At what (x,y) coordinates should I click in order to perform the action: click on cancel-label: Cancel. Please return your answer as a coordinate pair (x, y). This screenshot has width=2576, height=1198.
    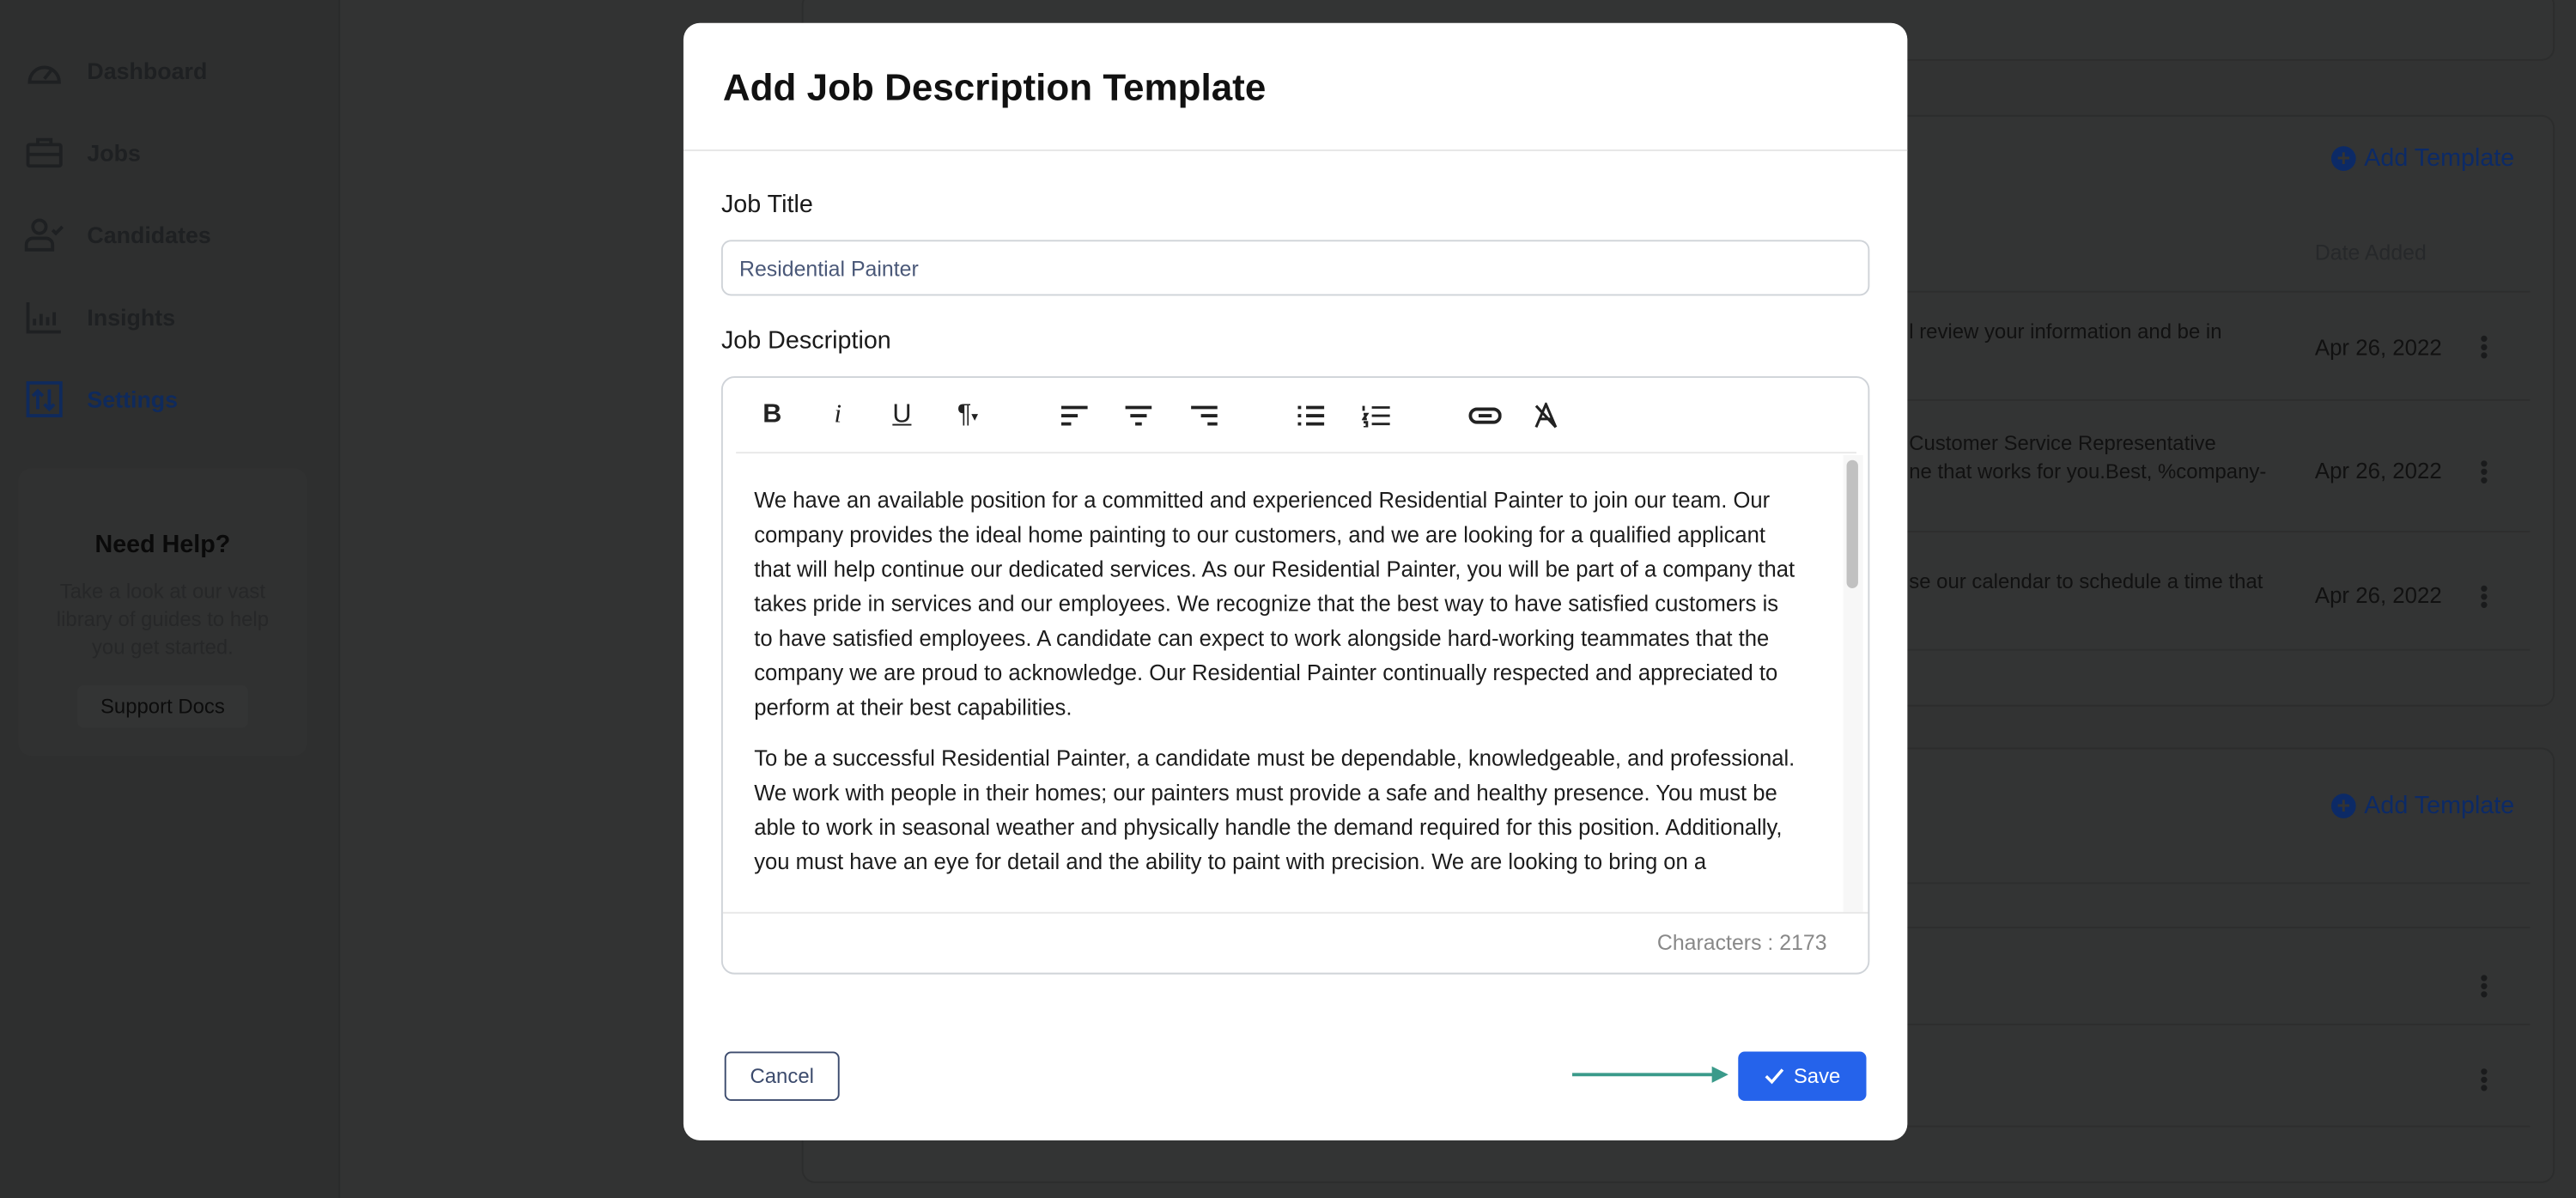
    Looking at the image, I should click on (782, 1076).